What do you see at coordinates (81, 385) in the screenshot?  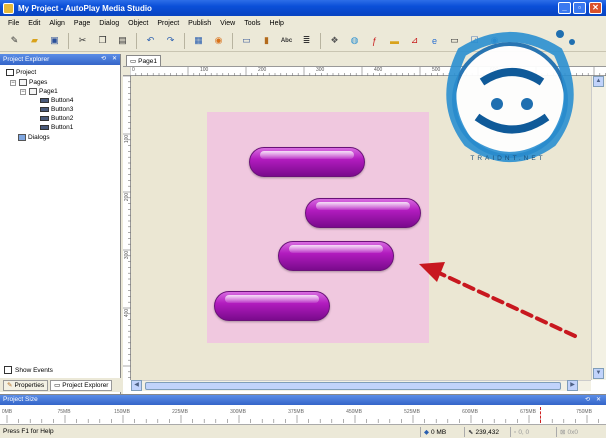 I see `tab-project-explorer: ▭ Project Explorer` at bounding box center [81, 385].